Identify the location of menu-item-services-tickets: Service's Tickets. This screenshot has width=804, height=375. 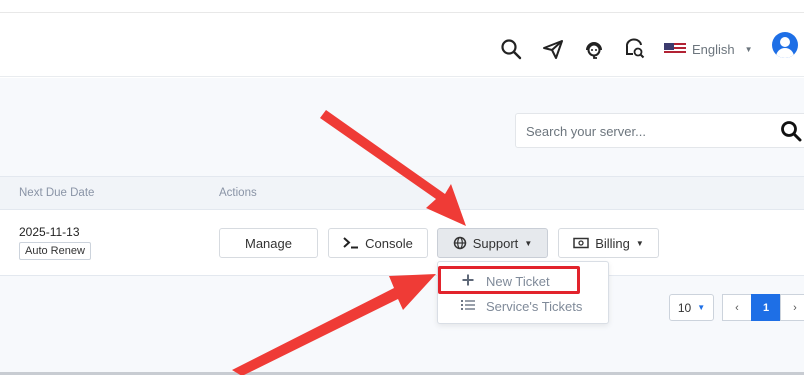
(524, 306).